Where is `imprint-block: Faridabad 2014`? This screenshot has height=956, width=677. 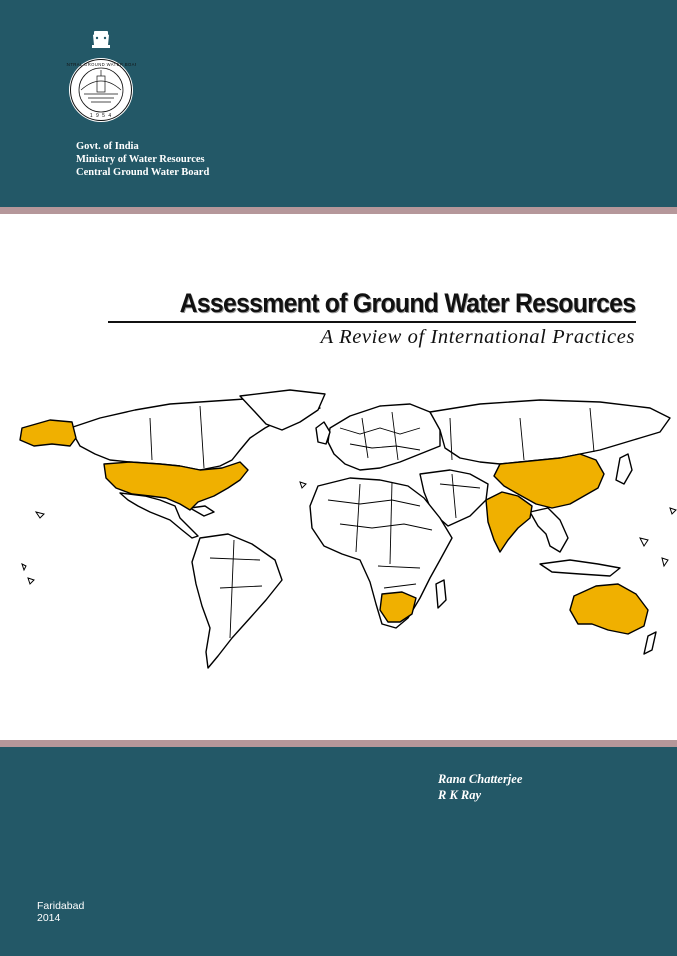 imprint-block: Faridabad 2014 is located at coordinates (60, 912).